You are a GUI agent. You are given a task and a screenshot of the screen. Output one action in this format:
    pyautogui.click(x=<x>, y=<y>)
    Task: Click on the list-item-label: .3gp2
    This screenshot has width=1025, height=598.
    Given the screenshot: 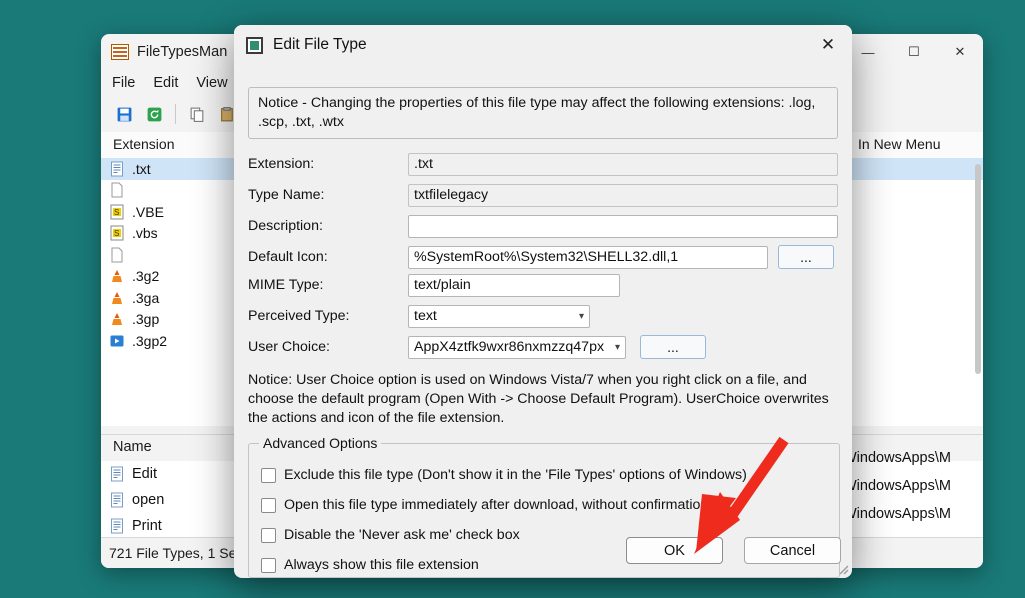 What is the action you would take?
    pyautogui.click(x=150, y=340)
    